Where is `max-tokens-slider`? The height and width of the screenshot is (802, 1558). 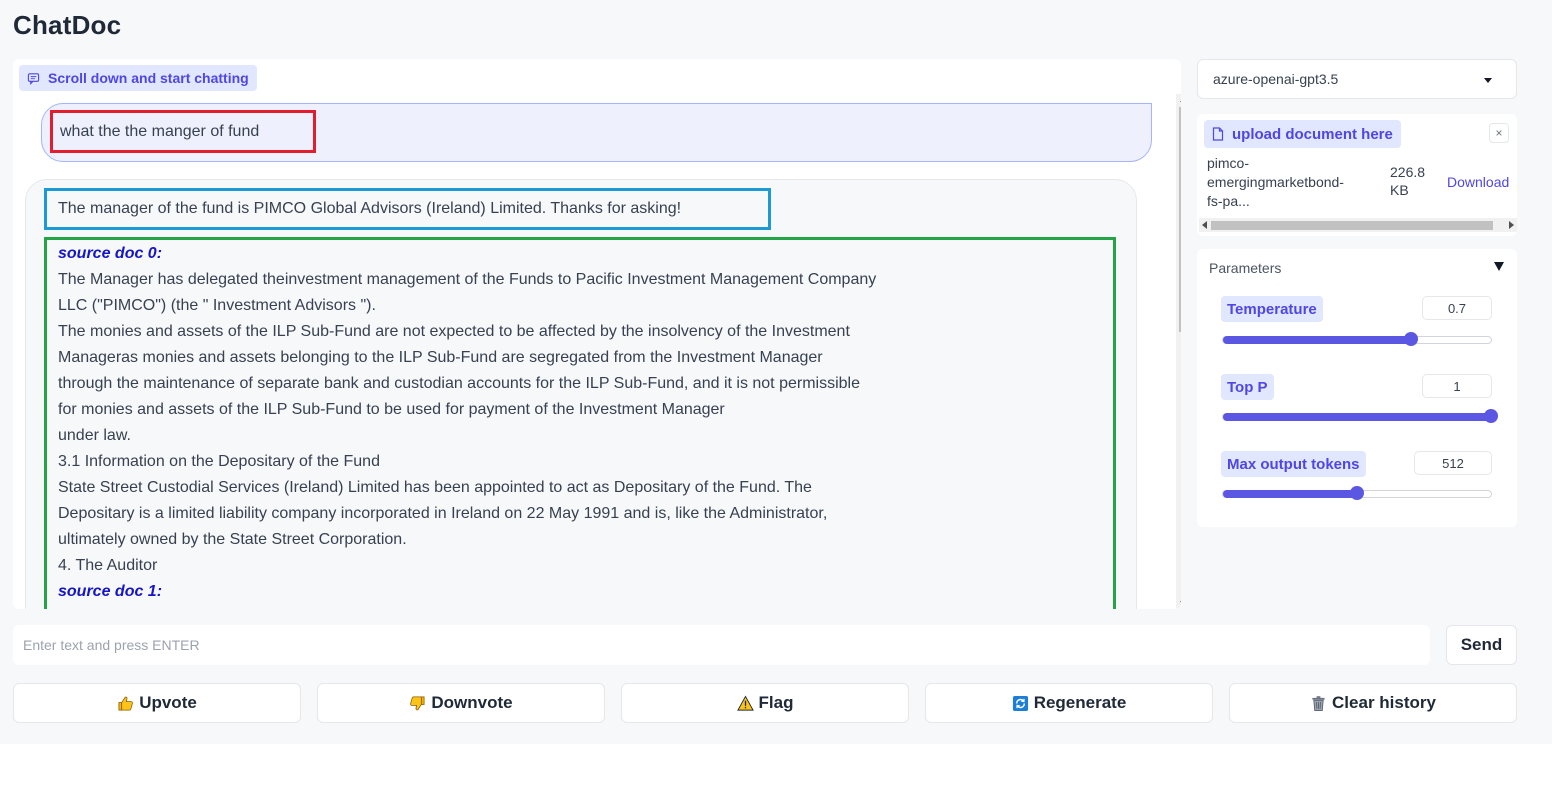 max-tokens-slider is located at coordinates (1357, 493).